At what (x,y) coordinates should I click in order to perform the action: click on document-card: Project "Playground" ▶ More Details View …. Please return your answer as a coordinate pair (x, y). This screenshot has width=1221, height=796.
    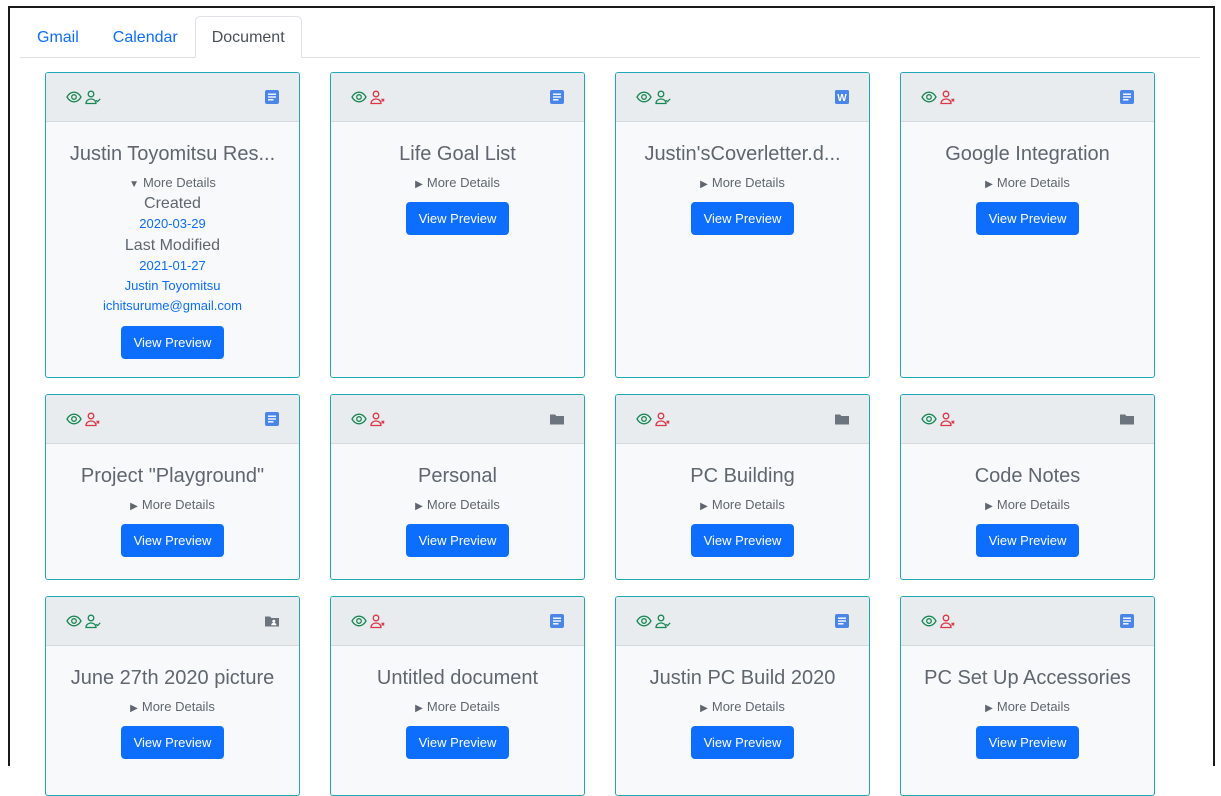
    Looking at the image, I should click on (172, 487).